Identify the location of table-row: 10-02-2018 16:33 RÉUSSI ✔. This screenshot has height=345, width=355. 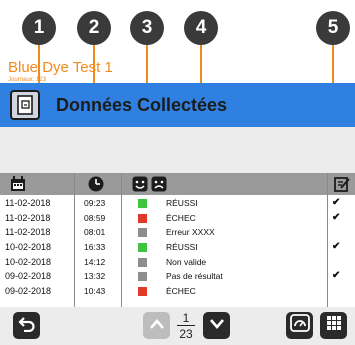
(177, 247).